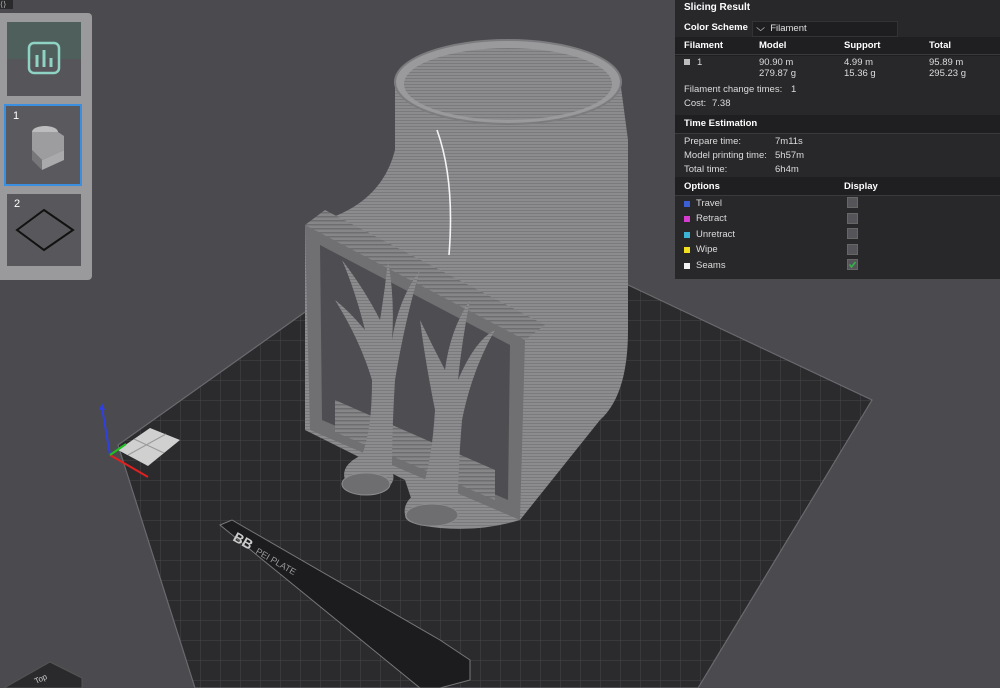 The width and height of the screenshot is (1000, 688). I want to click on option-label: Travel, so click(709, 203).